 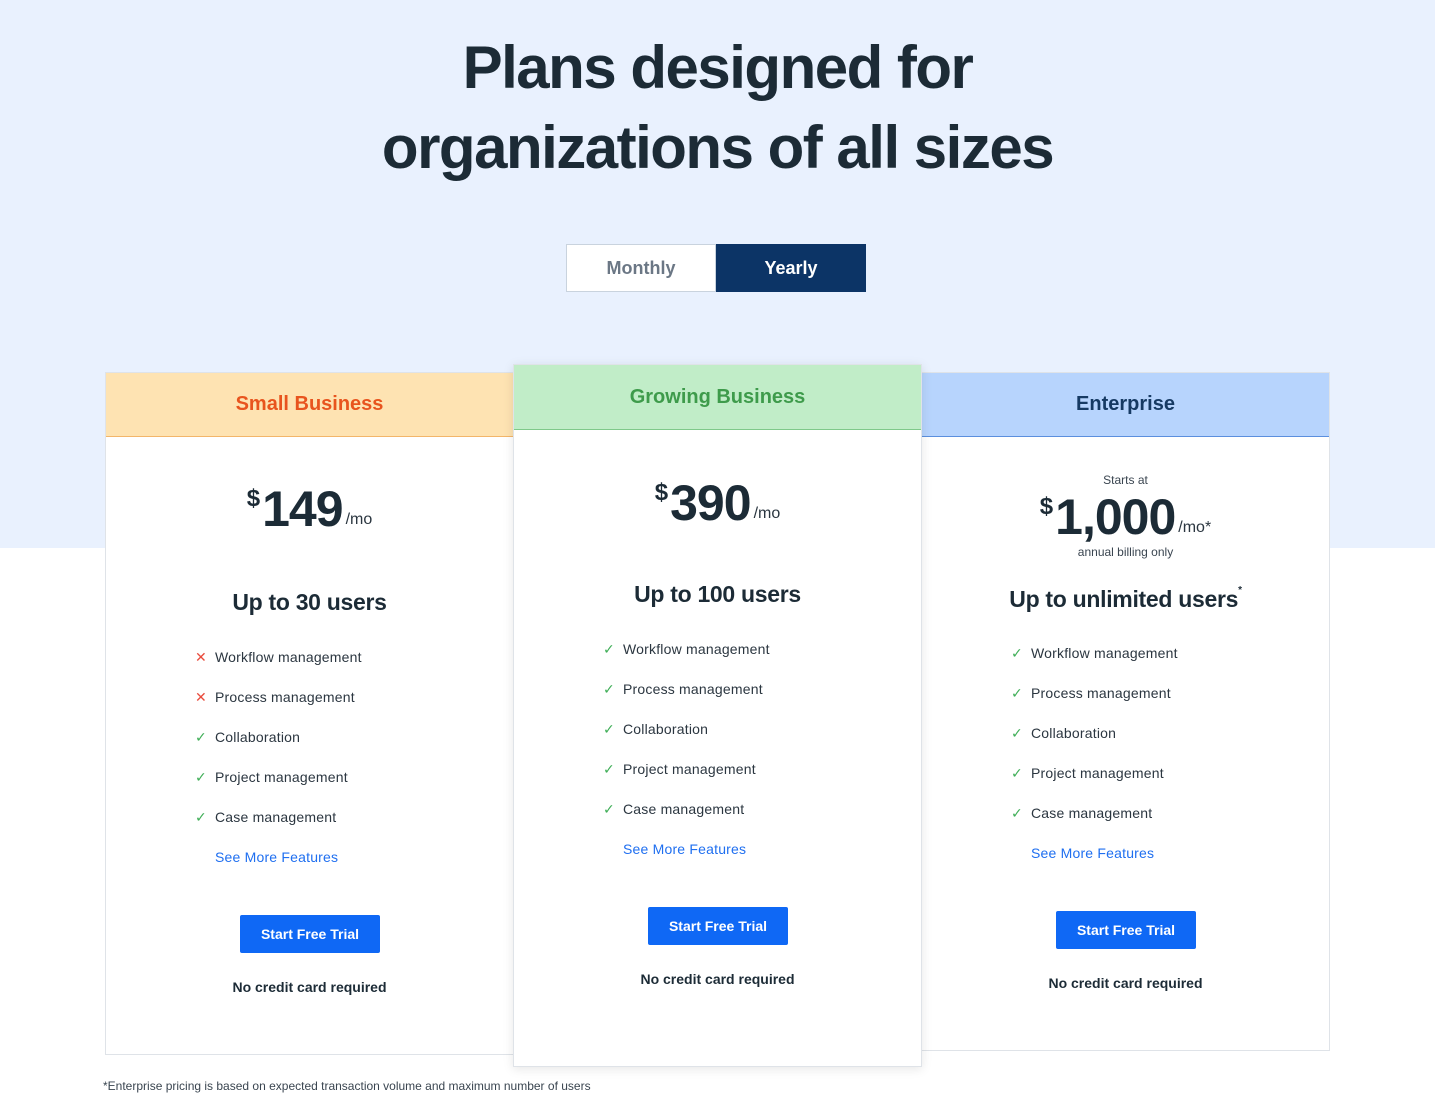 I want to click on plan-name: Growing Business, so click(x=717, y=397).